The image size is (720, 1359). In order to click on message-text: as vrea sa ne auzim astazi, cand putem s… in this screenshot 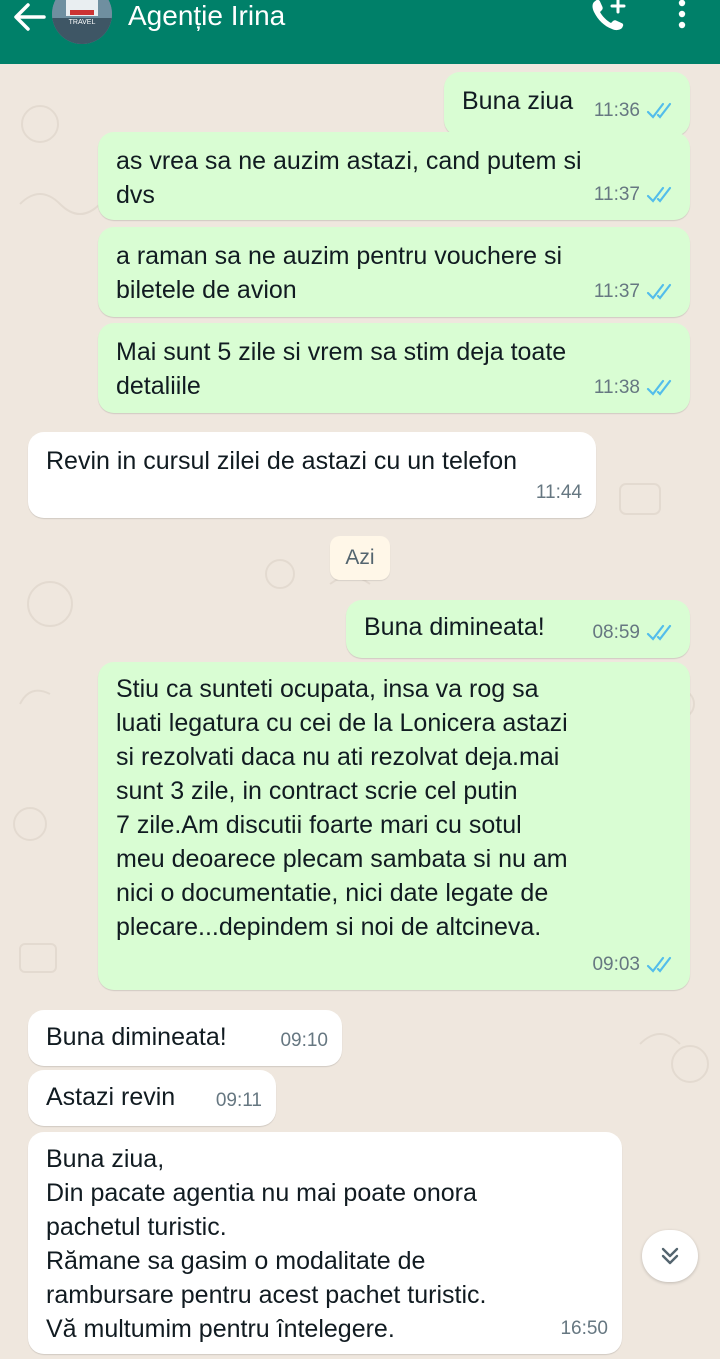, I will do `click(349, 178)`.